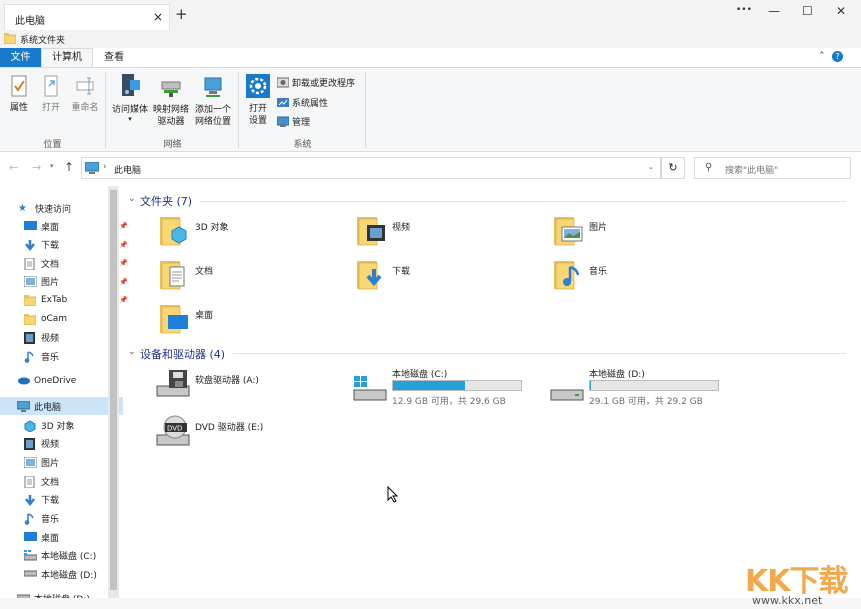 This screenshot has height=609, width=861. I want to click on document-icon, so click(30, 264).